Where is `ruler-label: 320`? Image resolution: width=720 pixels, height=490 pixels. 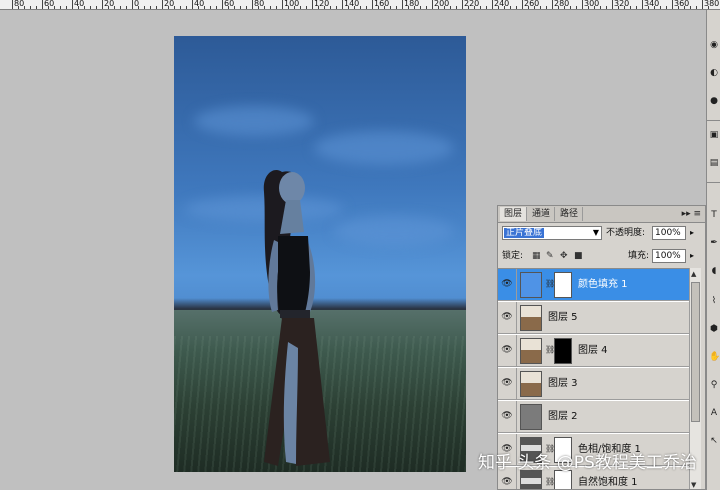 ruler-label: 320 is located at coordinates (622, 4).